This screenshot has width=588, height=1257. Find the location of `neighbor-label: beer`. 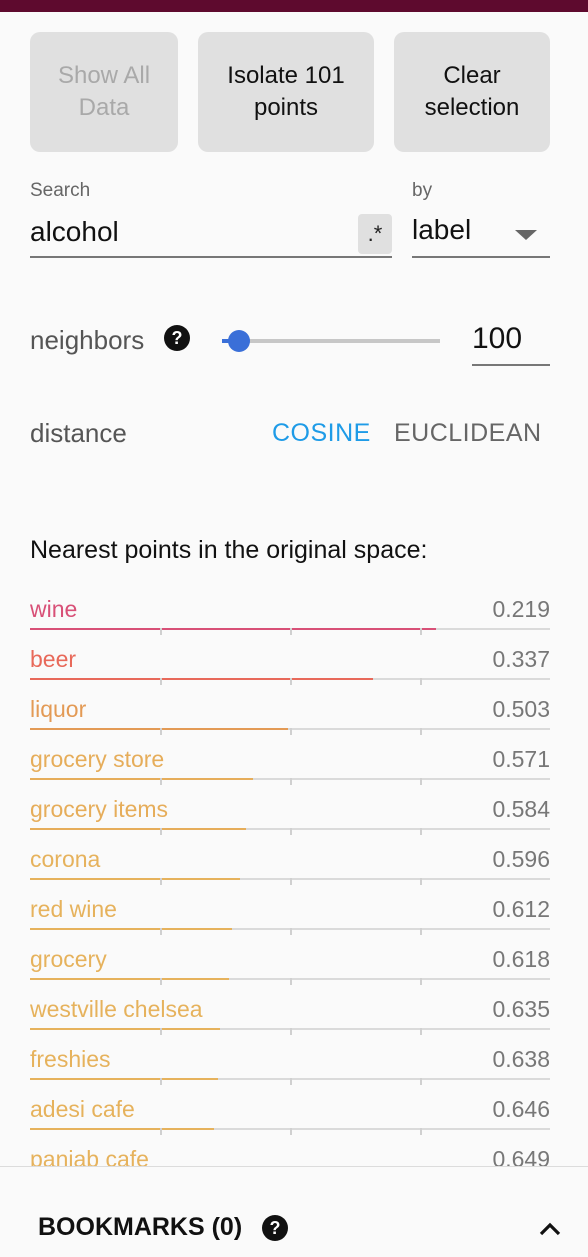

neighbor-label: beer is located at coordinates (53, 659).